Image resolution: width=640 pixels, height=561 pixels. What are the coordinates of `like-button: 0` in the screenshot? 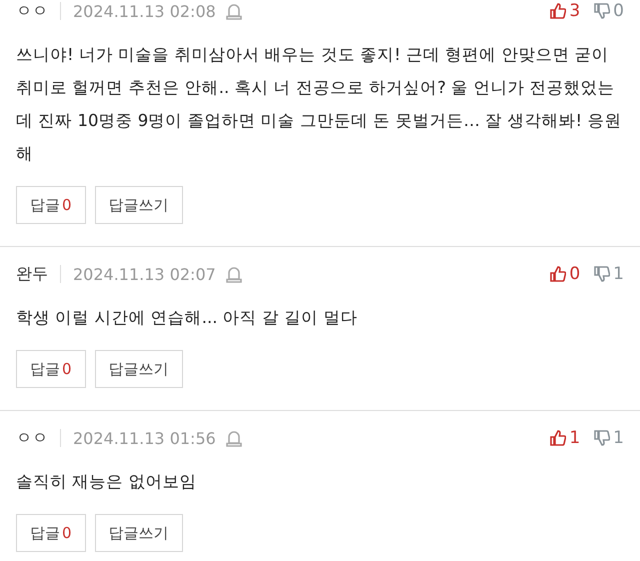 It's located at (565, 274).